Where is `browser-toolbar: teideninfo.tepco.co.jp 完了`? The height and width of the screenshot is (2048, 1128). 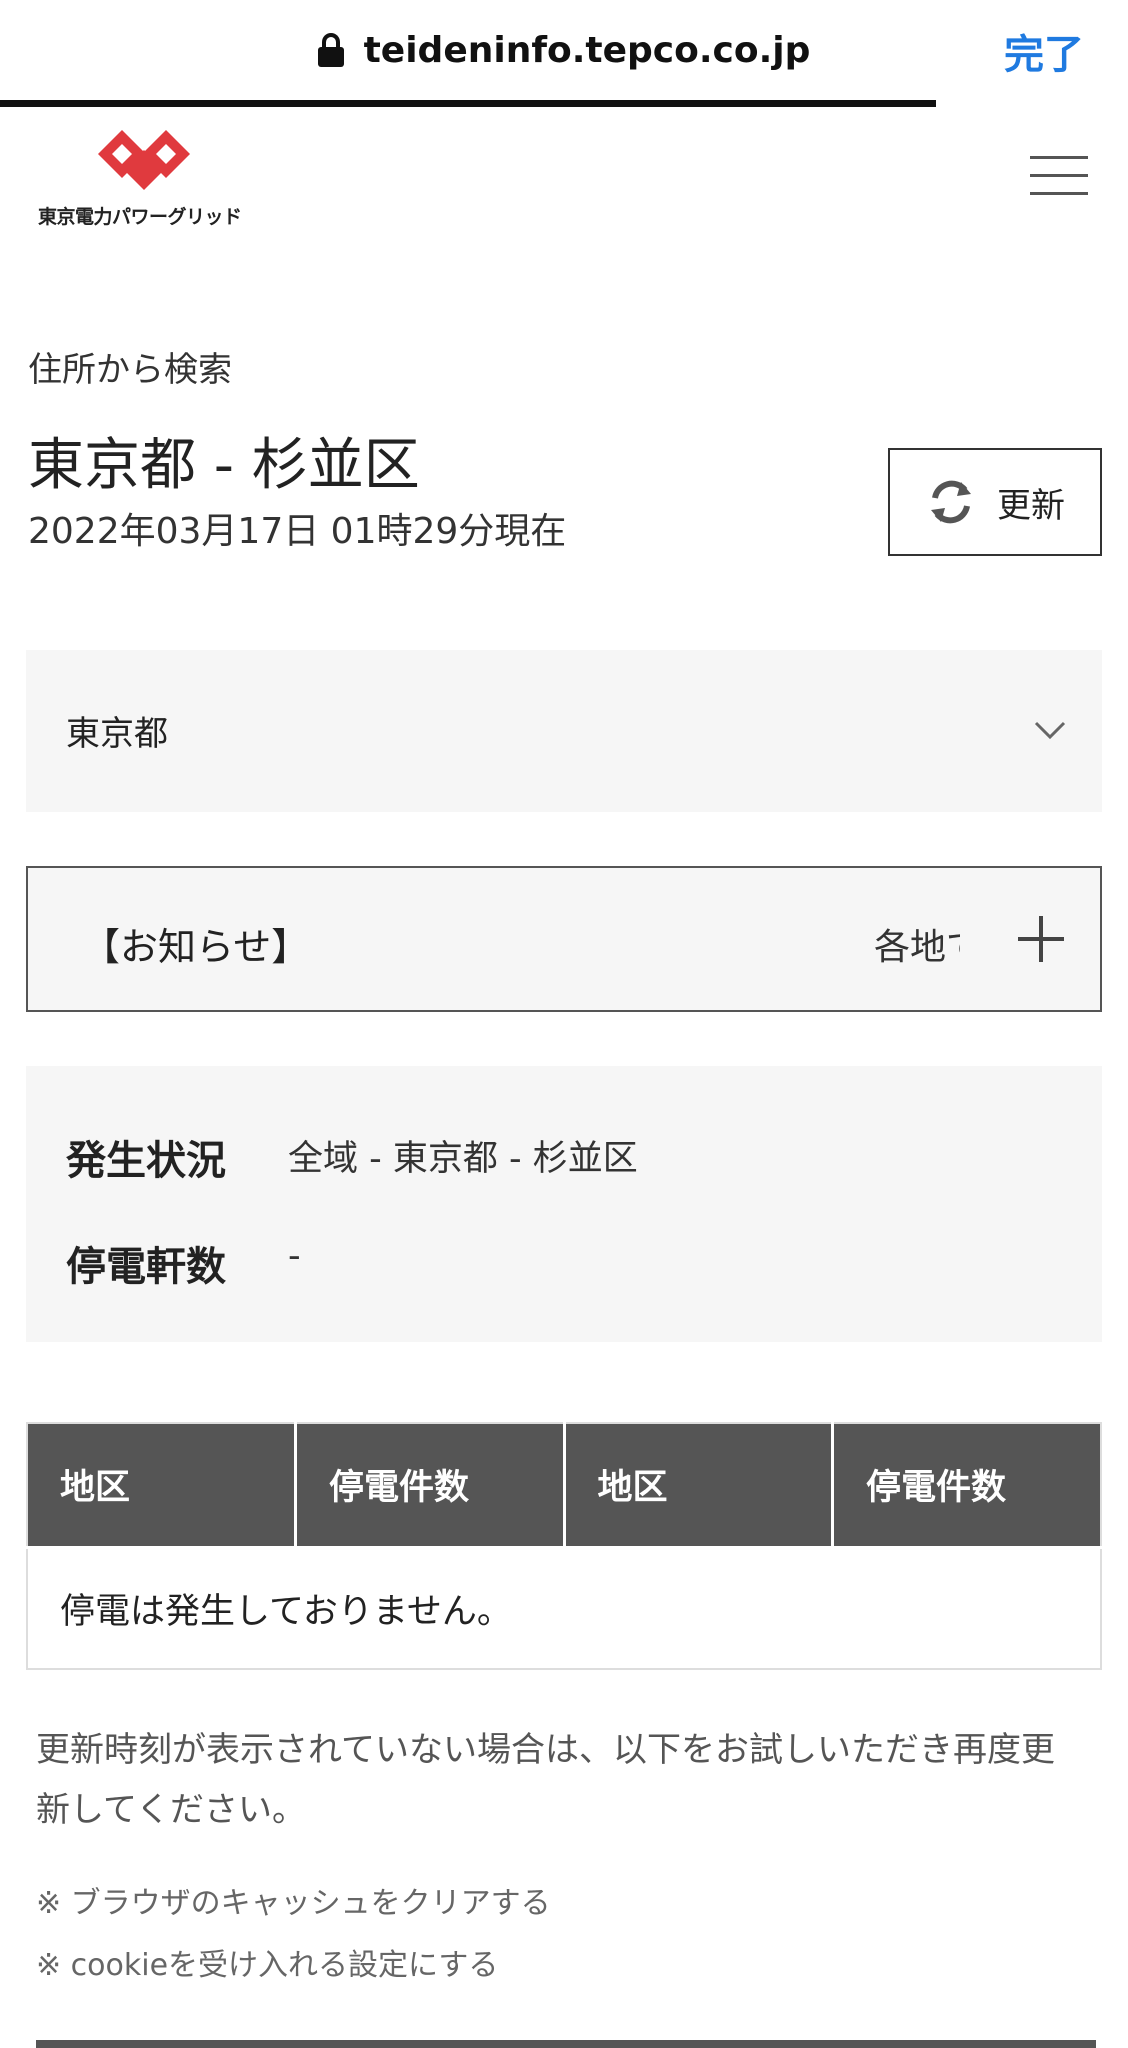 browser-toolbar: teideninfo.tepco.co.jp 完了 is located at coordinates (564, 50).